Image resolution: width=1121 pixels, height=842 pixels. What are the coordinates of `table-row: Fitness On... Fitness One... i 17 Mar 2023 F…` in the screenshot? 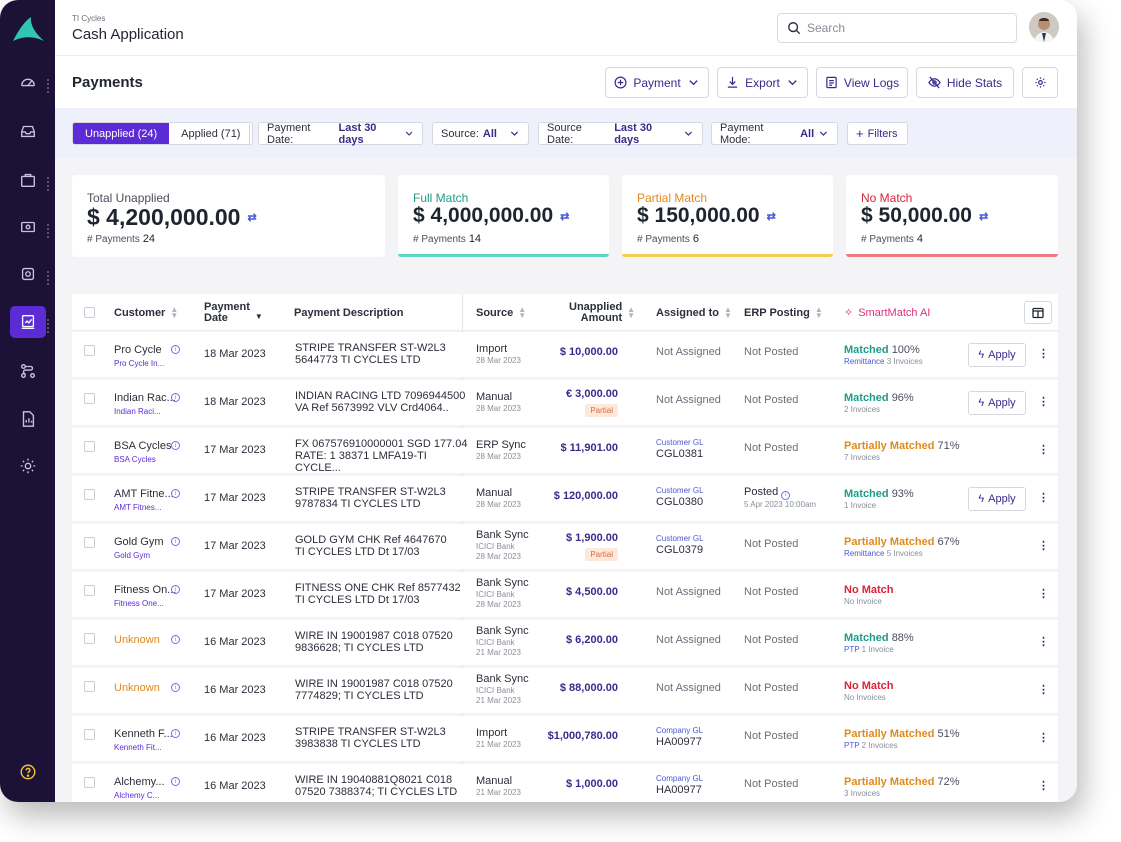 It's located at (565, 594).